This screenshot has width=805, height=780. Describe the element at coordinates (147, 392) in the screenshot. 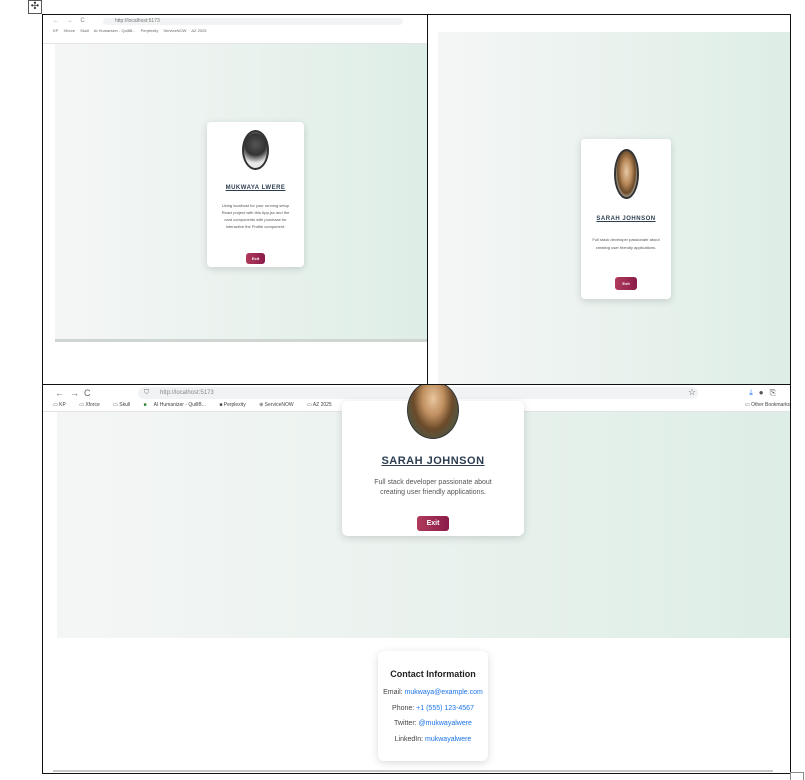

I see `shield-icon: ⛉` at that location.